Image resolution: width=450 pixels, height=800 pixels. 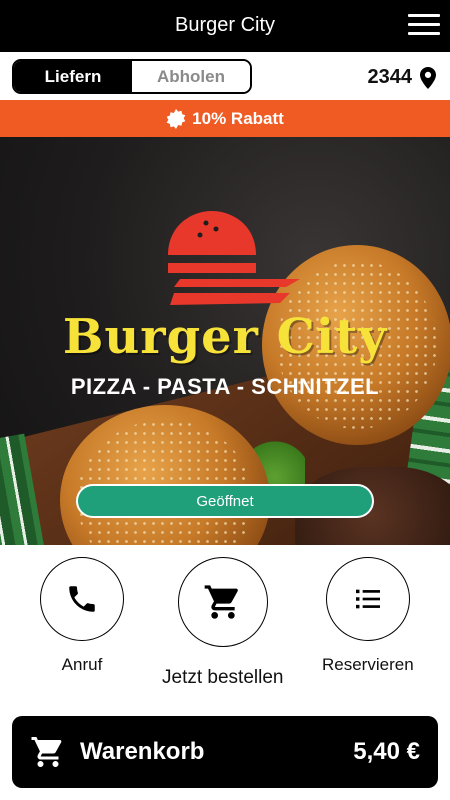 I want to click on order-mode-row: Liefern Abholen 2344, so click(x=225, y=76).